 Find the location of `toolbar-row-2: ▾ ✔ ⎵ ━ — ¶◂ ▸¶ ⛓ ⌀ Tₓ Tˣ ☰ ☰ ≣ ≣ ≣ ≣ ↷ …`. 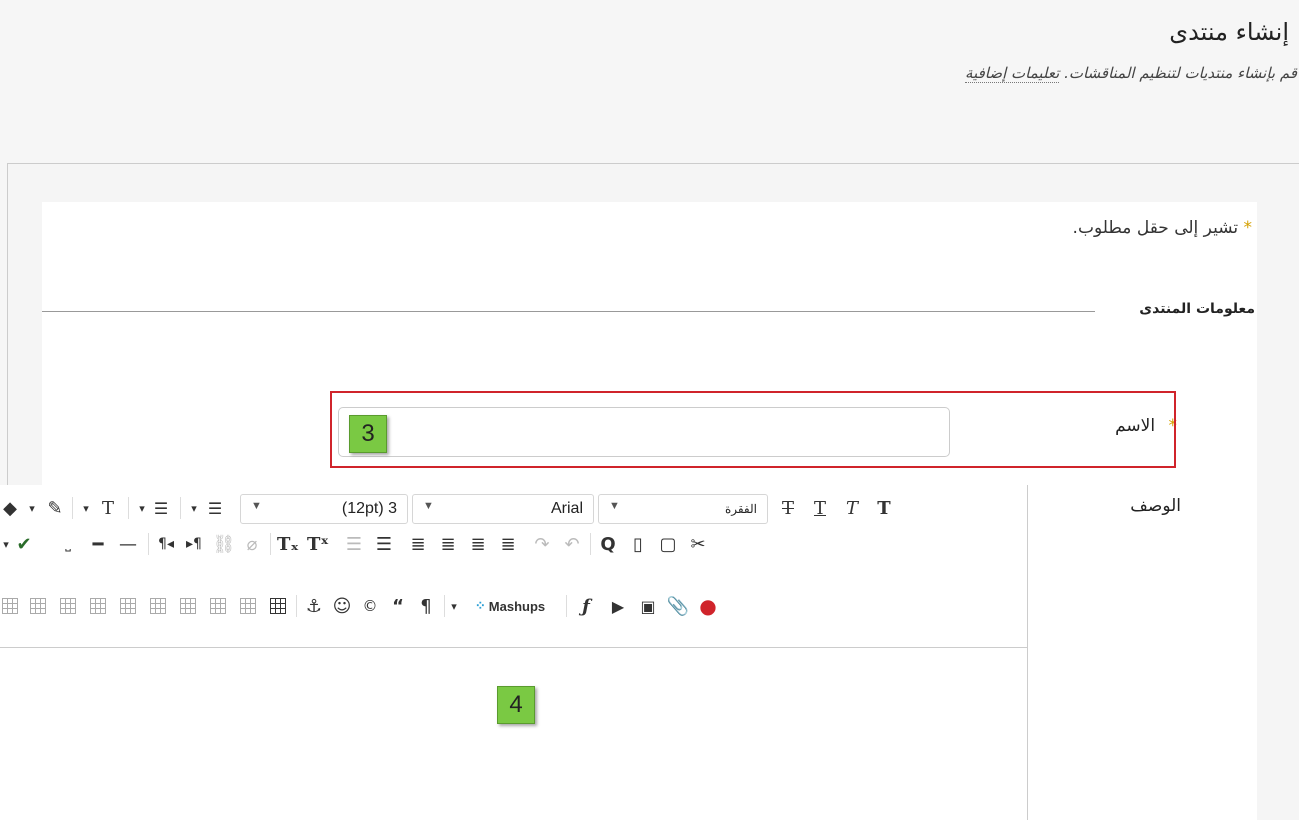

toolbar-row-2: ▾ ✔ ⎵ ━ — ¶◂ ▸¶ ⛓ ⌀ Tₓ Tˣ ☰ ☰ ≣ ≣ ≣ ≣ ↷ … is located at coordinates (513, 543).